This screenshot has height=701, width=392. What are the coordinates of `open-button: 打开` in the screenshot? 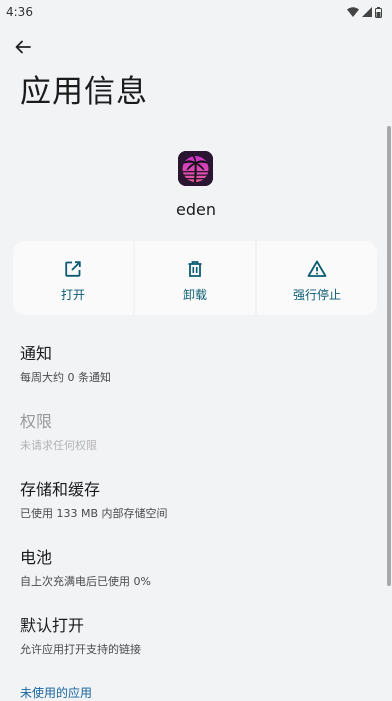 It's located at (73, 278).